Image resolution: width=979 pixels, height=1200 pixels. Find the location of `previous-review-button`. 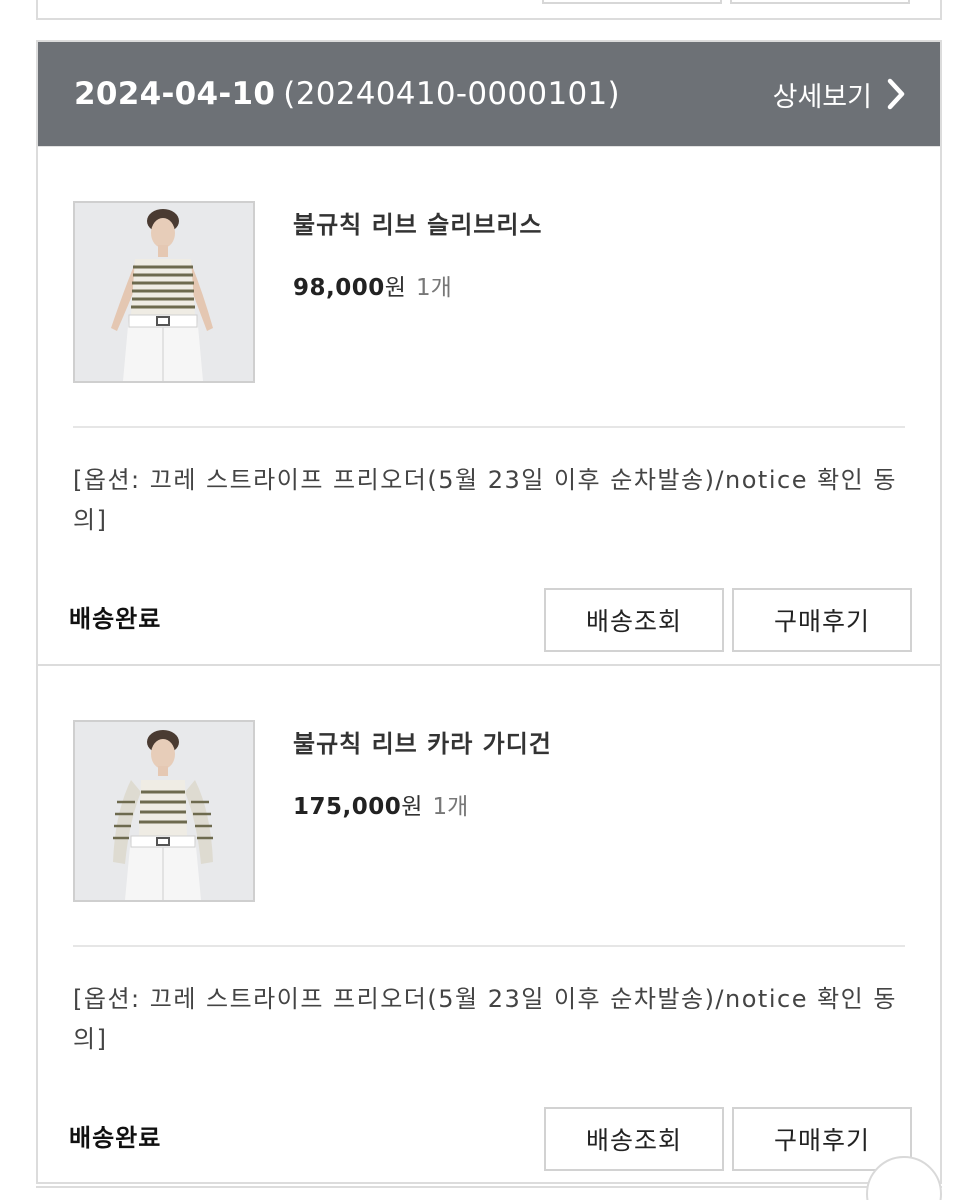

previous-review-button is located at coordinates (820, 2).